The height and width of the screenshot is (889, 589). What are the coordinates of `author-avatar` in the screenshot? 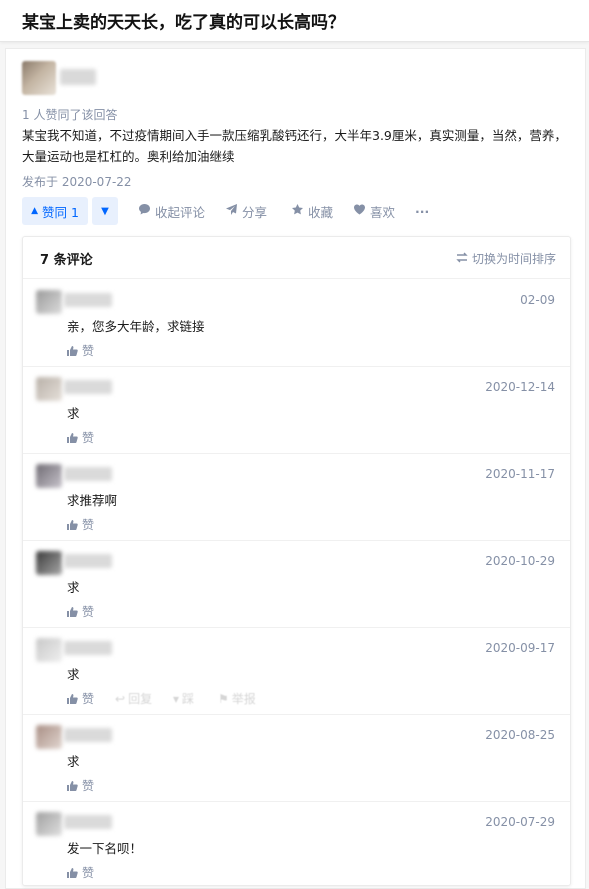 It's located at (39, 78).